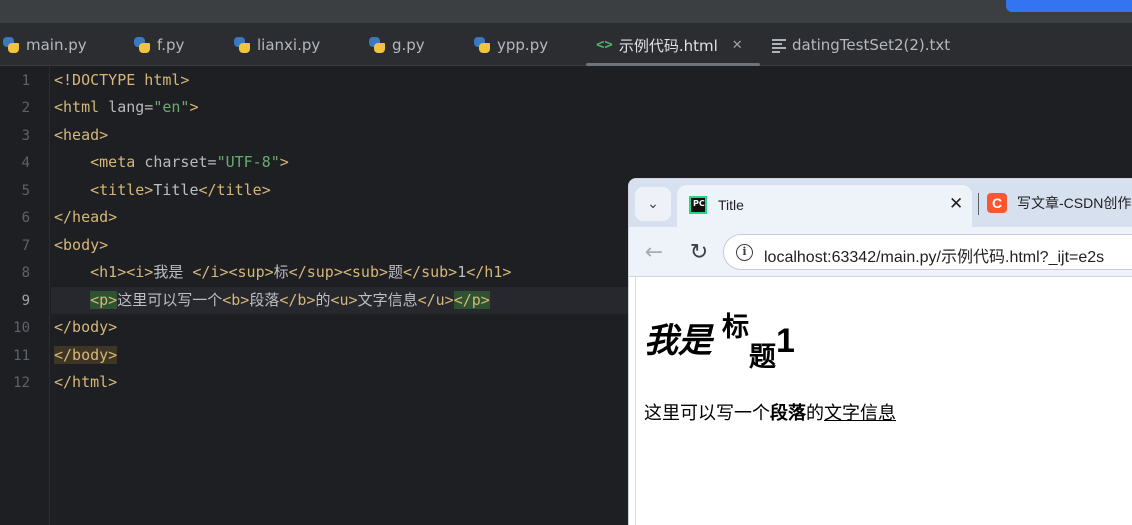  What do you see at coordinates (25, 301) in the screenshot?
I see `line-number-current: 9` at bounding box center [25, 301].